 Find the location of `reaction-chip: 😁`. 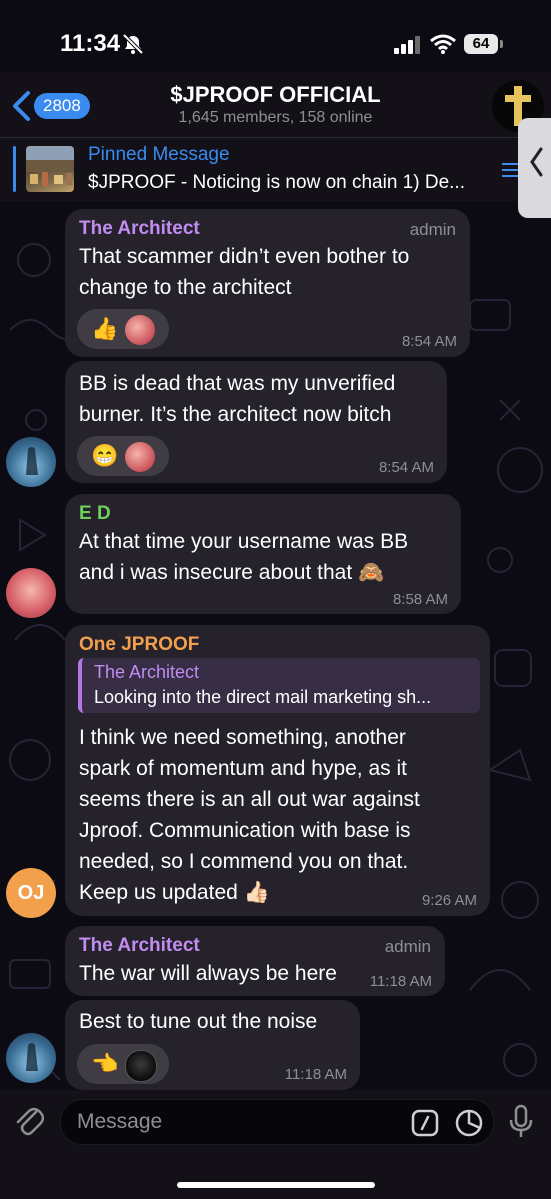

reaction-chip: 😁 is located at coordinates (123, 456).